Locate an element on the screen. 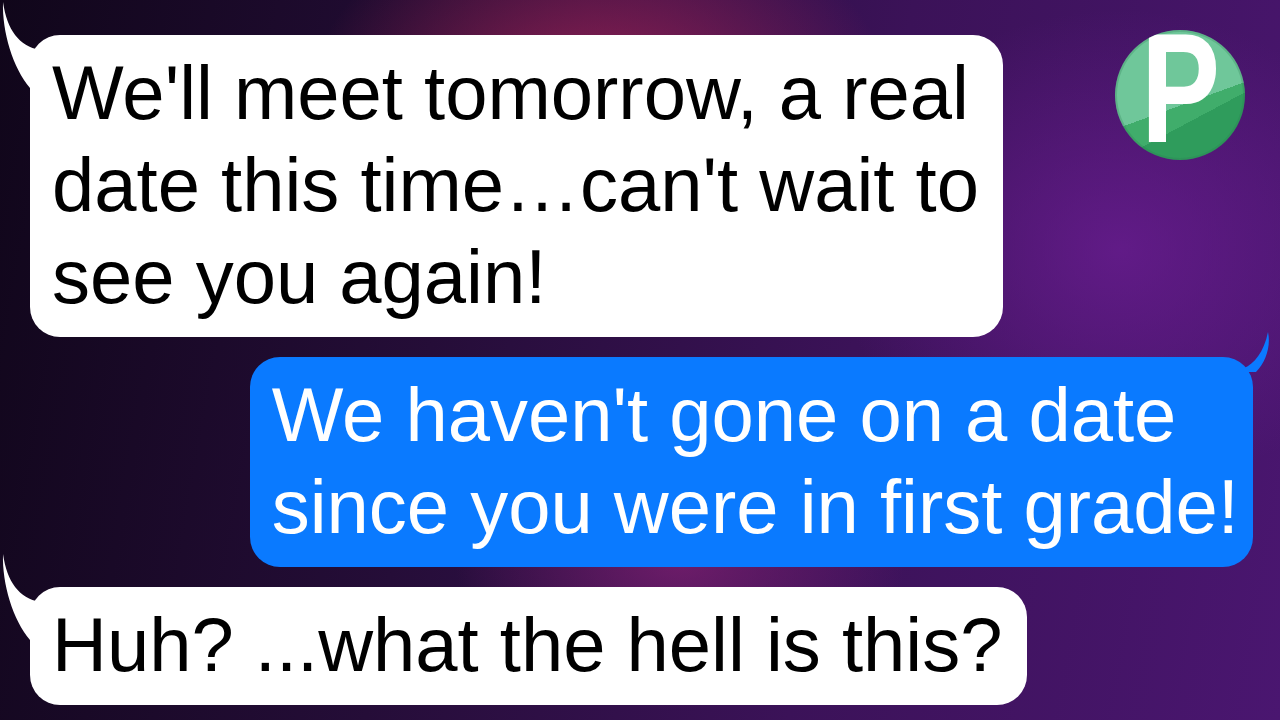 This screenshot has width=1280, height=720. logo-letter: P is located at coordinates (1181, 88).